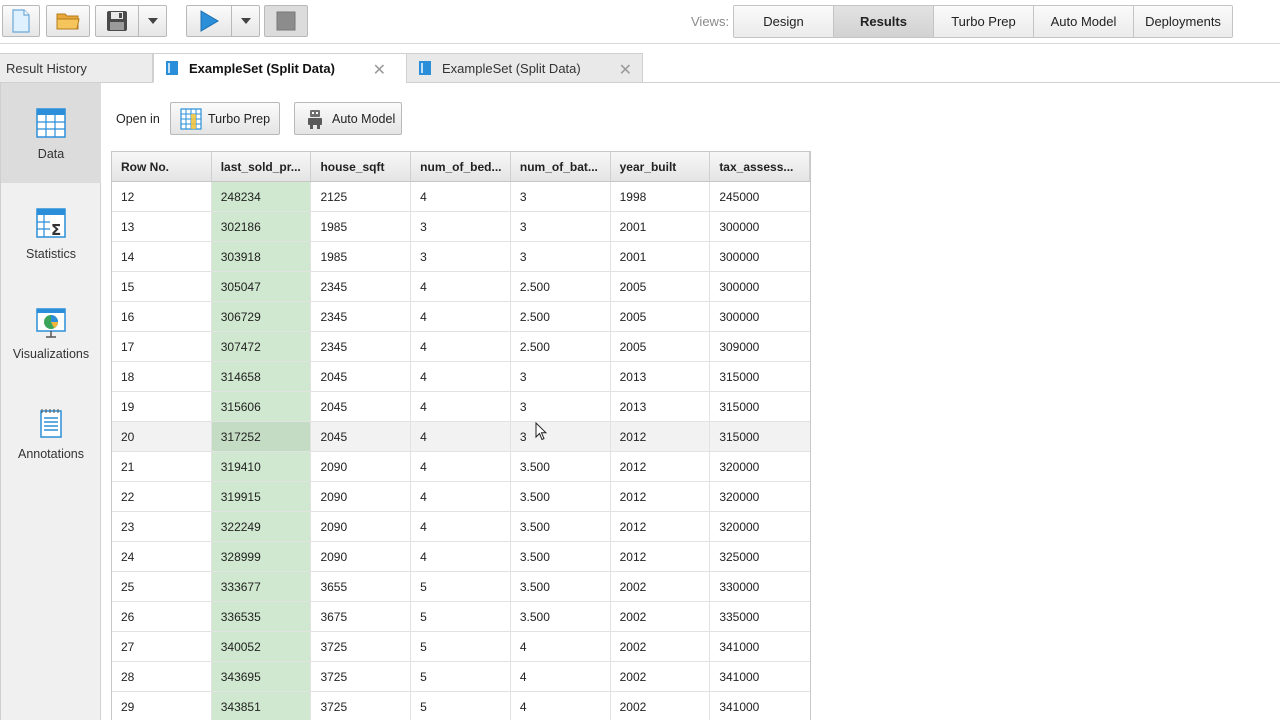 The width and height of the screenshot is (1280, 720). What do you see at coordinates (51, 133) in the screenshot?
I see `sidebar-item-data: Data` at bounding box center [51, 133].